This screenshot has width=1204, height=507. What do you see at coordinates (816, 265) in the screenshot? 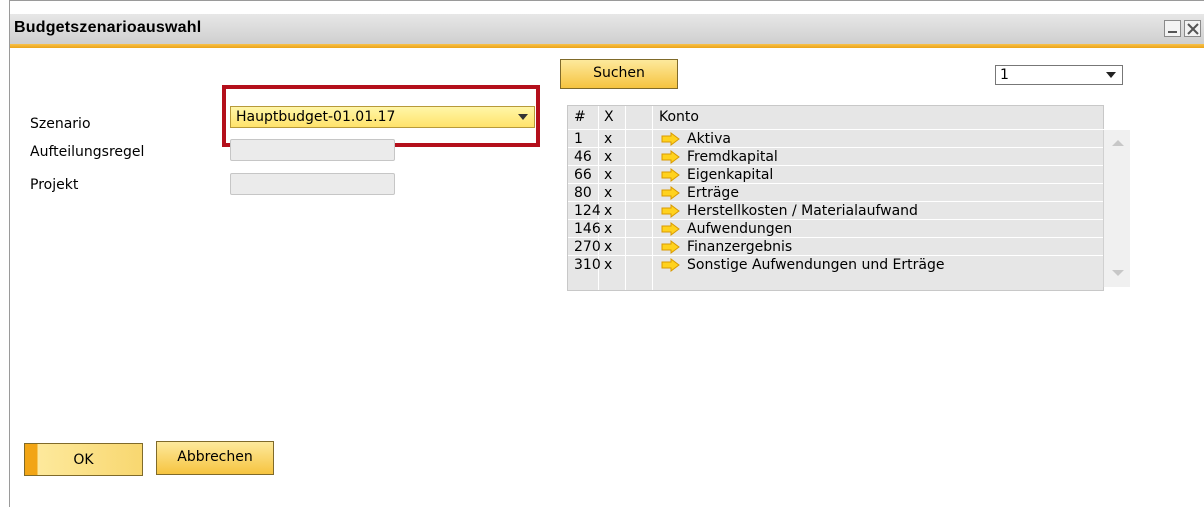
I see `row-konto: Sonstige Aufwendungen und Erträge` at bounding box center [816, 265].